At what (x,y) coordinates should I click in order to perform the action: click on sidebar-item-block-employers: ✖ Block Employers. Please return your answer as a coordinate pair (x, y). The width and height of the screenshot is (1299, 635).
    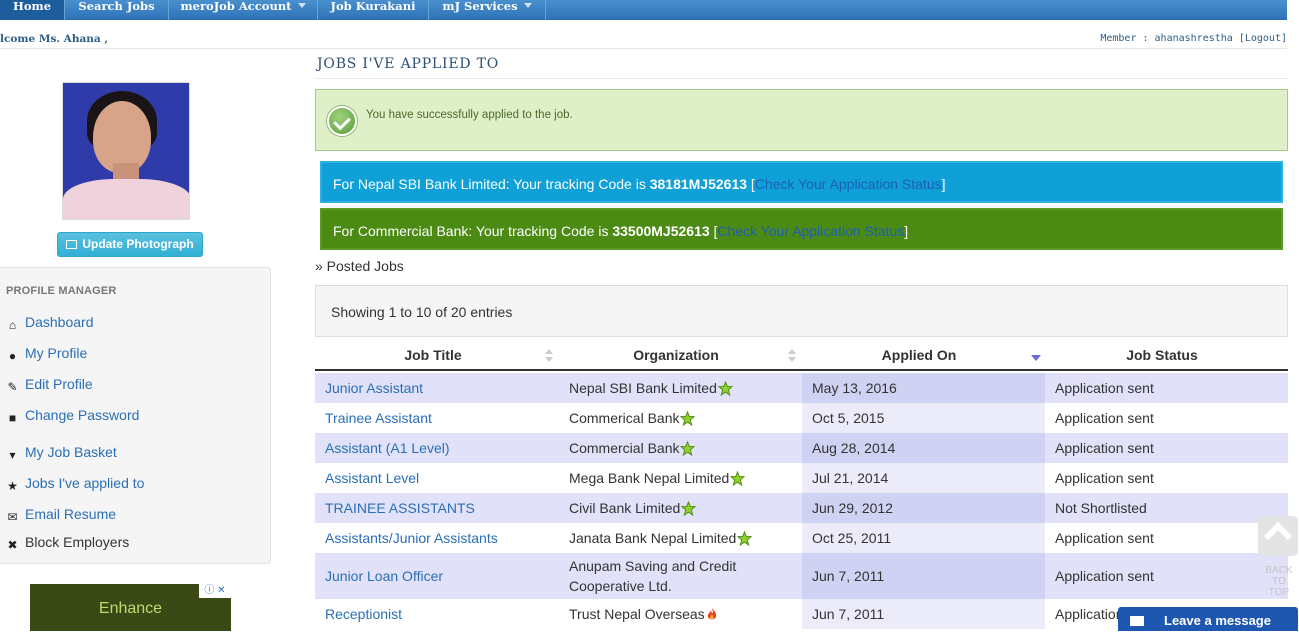
    Looking at the image, I should click on (68, 542).